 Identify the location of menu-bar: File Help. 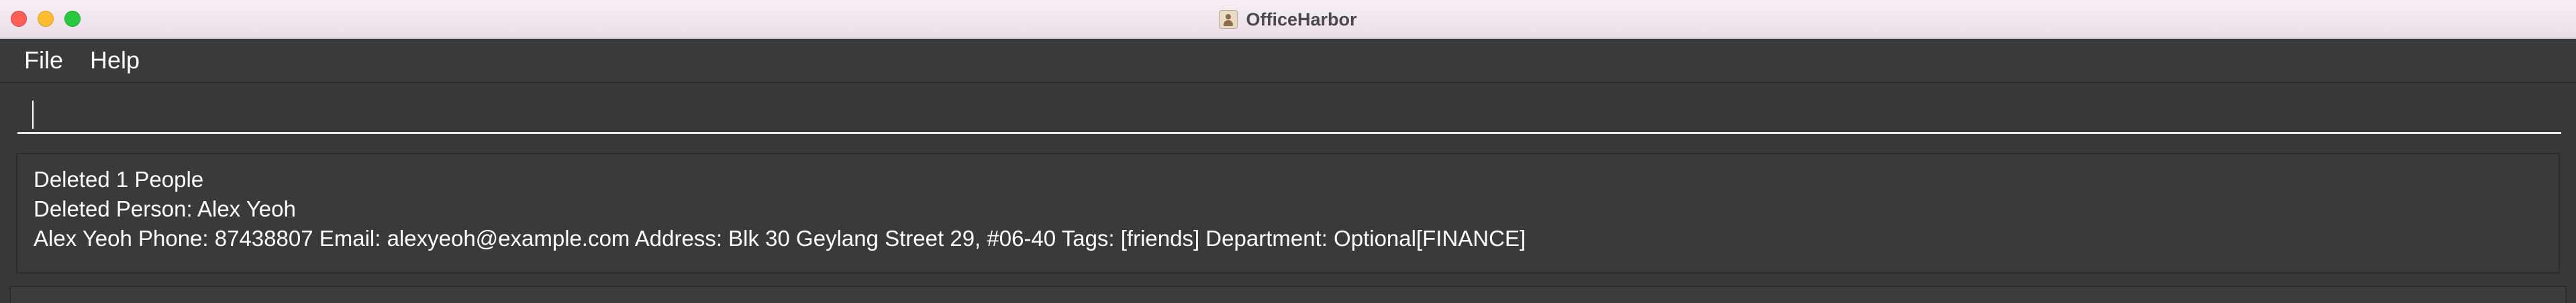
(1288, 61).